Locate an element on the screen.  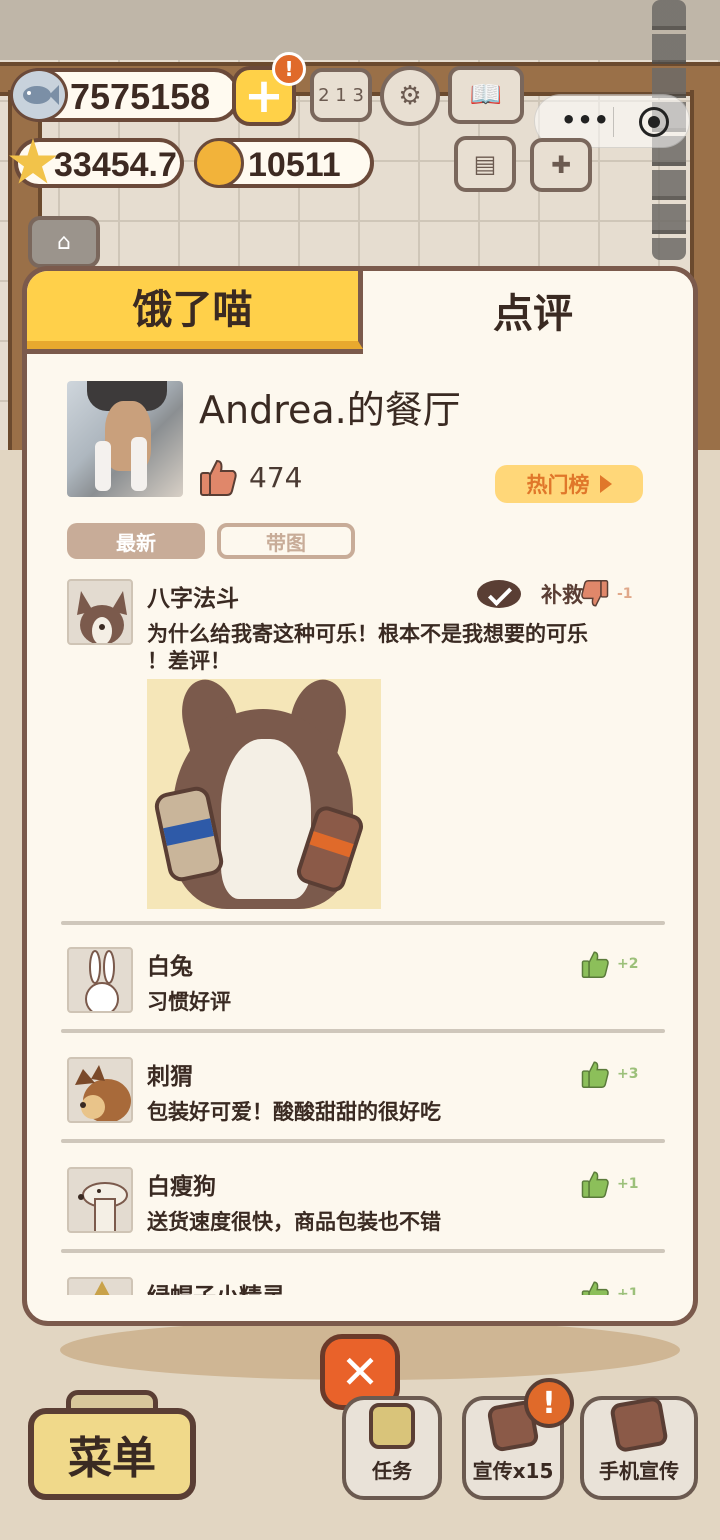
tab-elemiao: 饿了喵 is located at coordinates (195, 310).